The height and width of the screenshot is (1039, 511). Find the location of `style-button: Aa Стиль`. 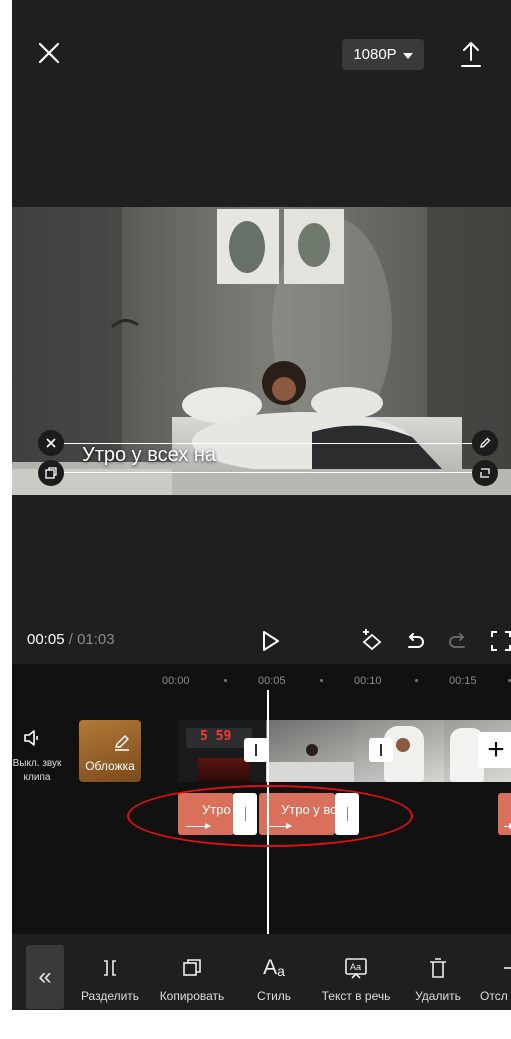

style-button: Aa Стиль is located at coordinates (274, 979).